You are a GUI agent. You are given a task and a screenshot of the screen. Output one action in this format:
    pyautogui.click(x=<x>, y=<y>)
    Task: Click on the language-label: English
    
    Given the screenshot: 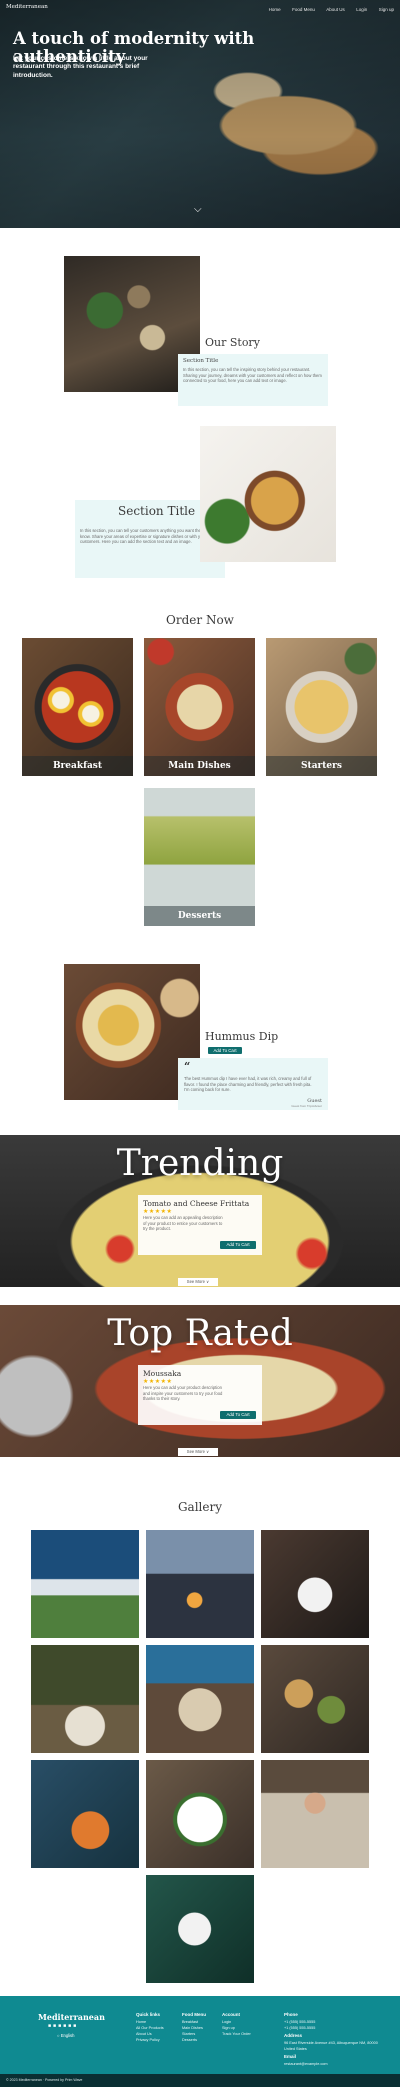 What is the action you would take?
    pyautogui.click(x=67, y=2035)
    